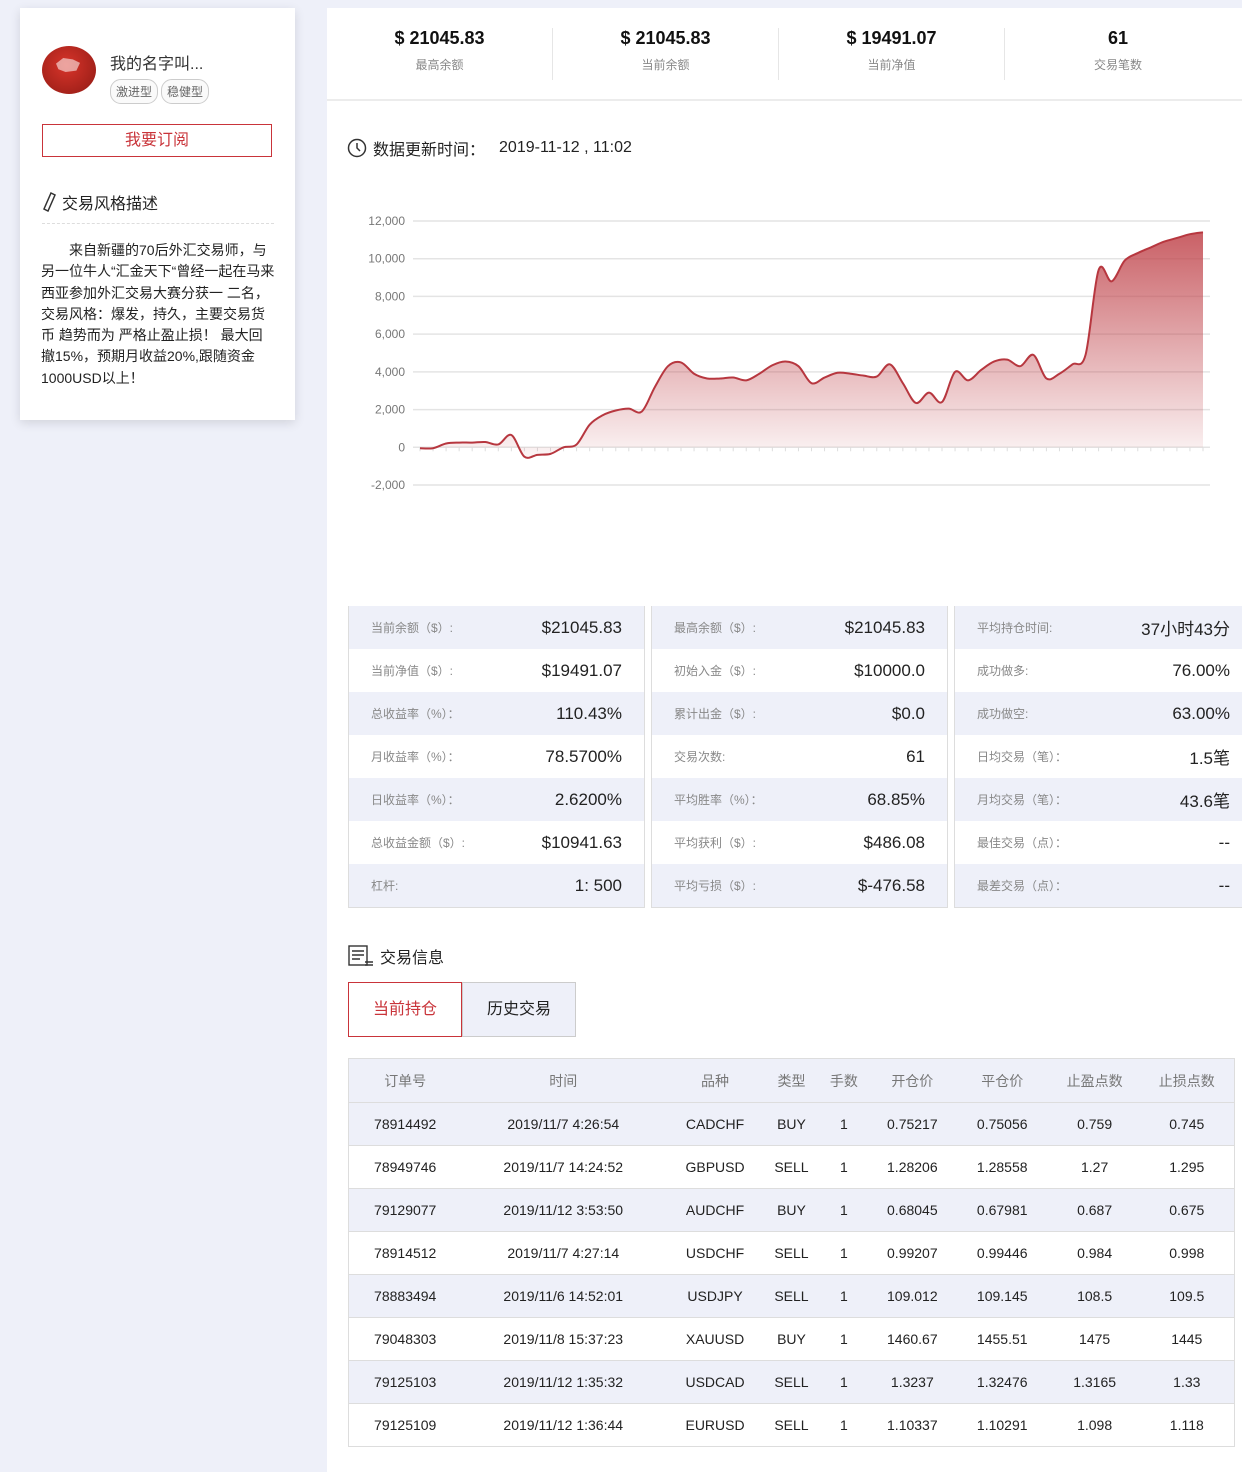 This screenshot has width=1242, height=1472. I want to click on area-fill, so click(811, 345).